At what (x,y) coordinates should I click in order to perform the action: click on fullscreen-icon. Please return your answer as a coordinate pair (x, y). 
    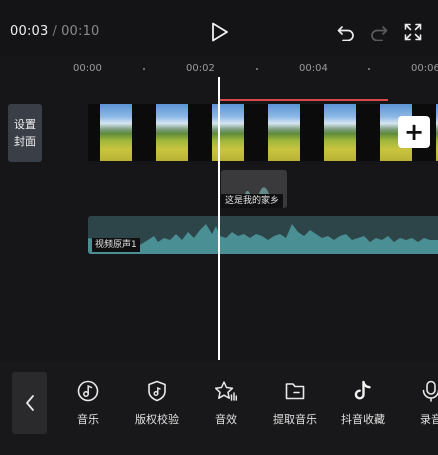
    Looking at the image, I should click on (413, 32).